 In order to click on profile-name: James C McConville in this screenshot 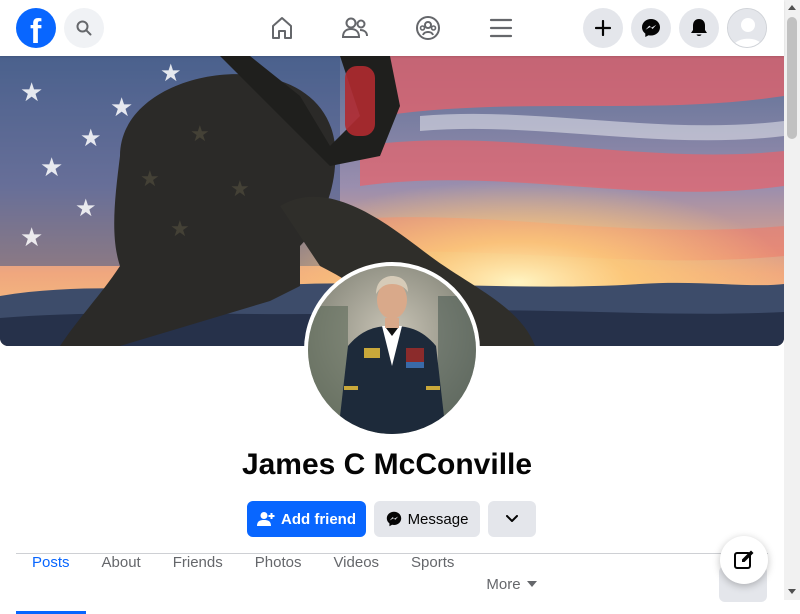, I will do `click(387, 464)`.